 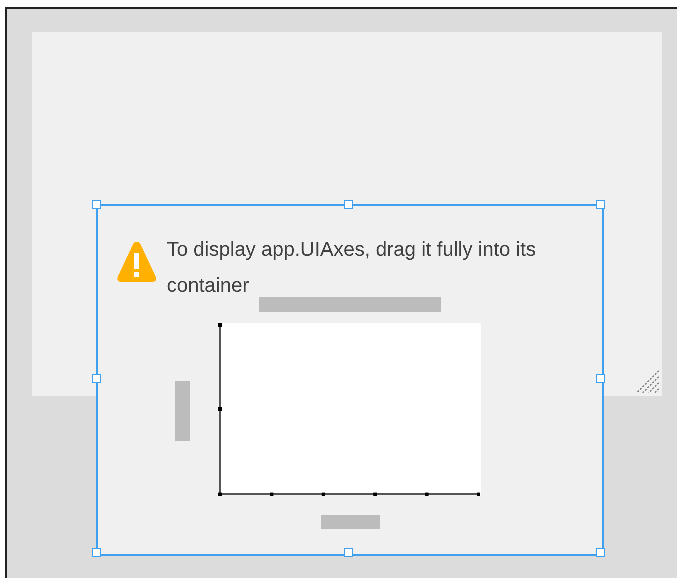 I want to click on warning-icon, so click(x=137, y=262).